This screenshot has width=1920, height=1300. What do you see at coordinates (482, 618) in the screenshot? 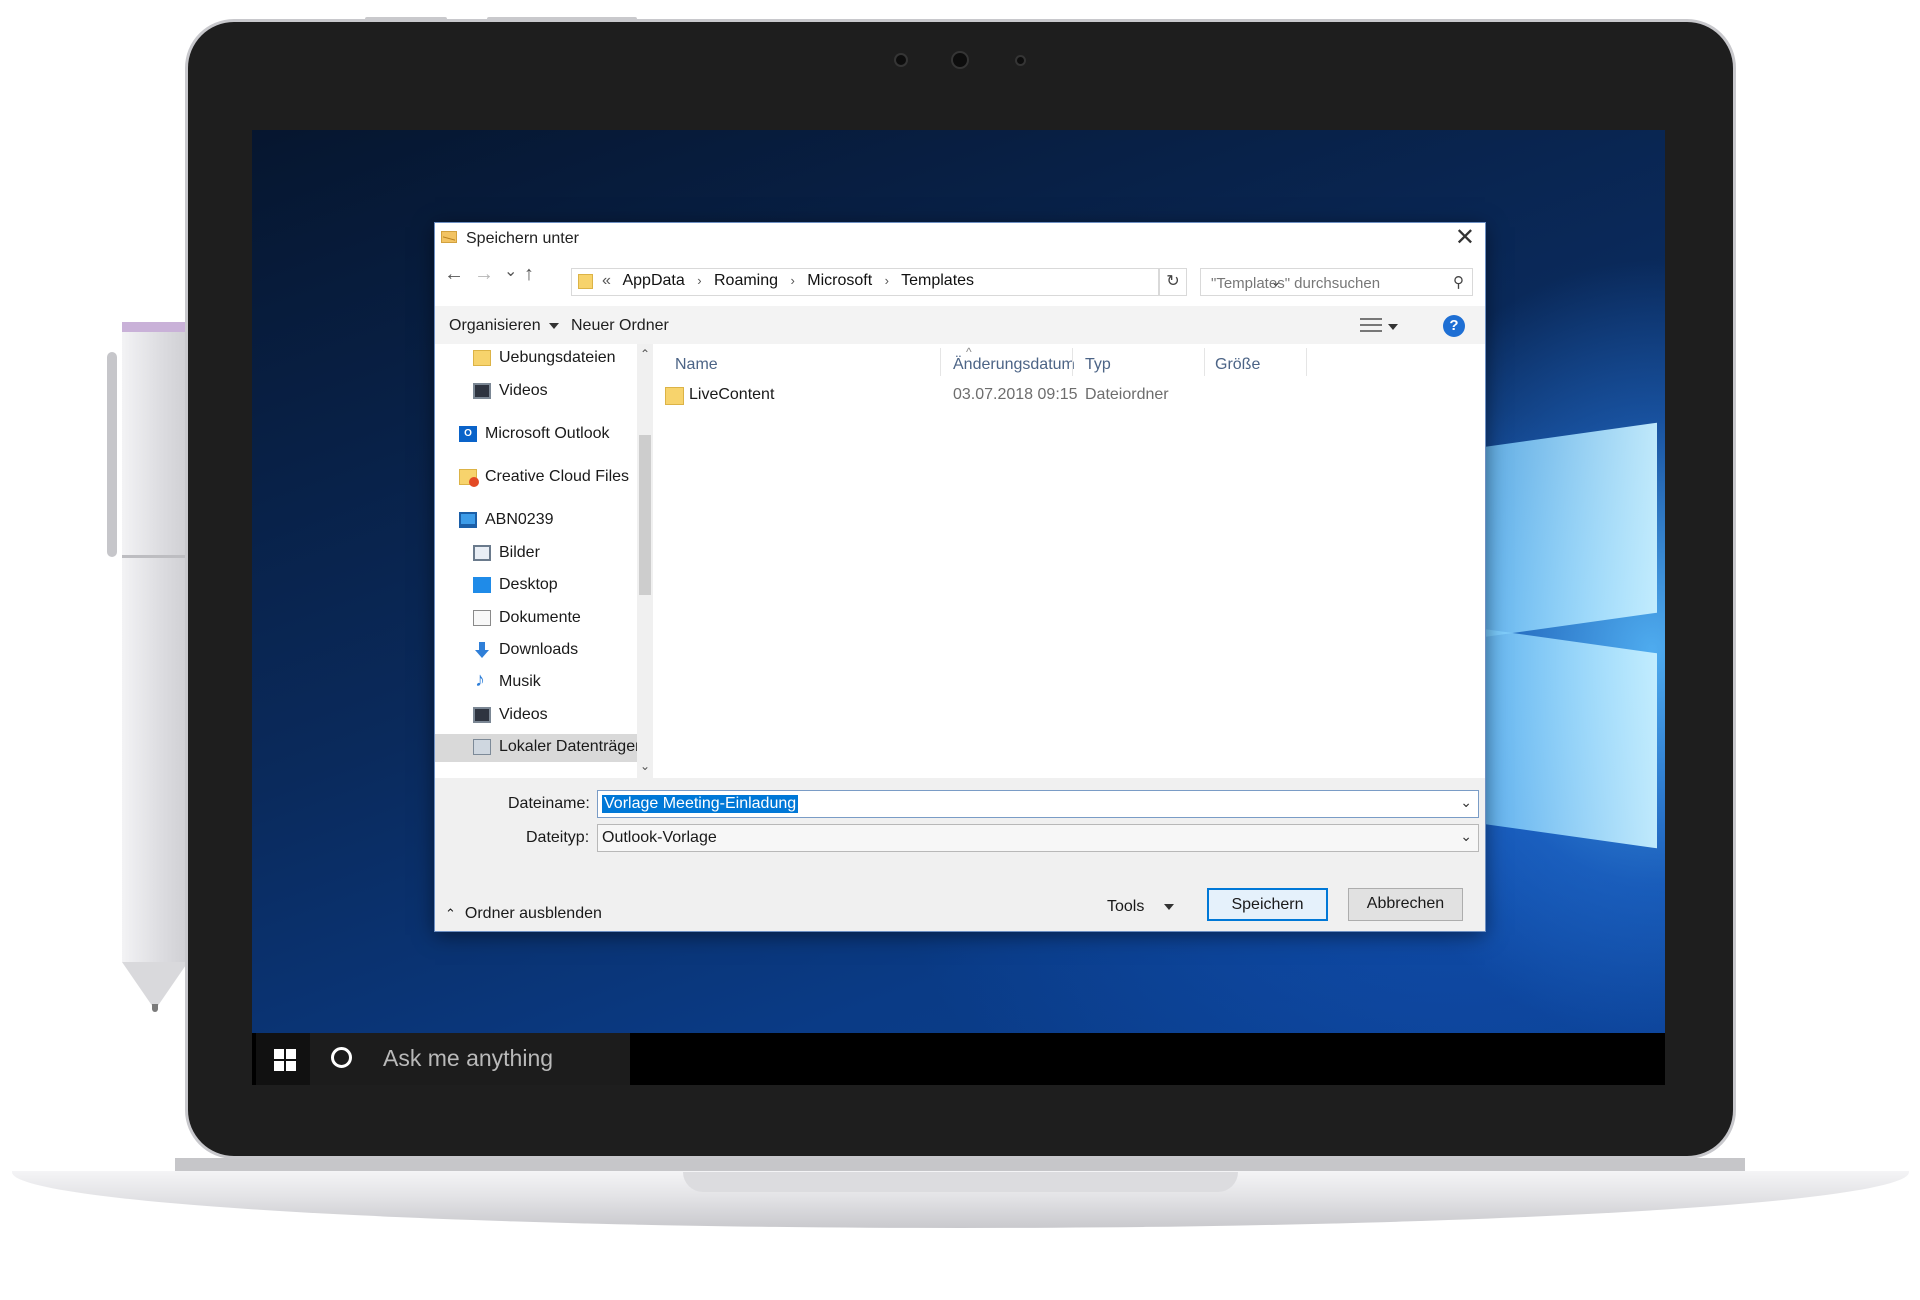
I see `documents-icon` at bounding box center [482, 618].